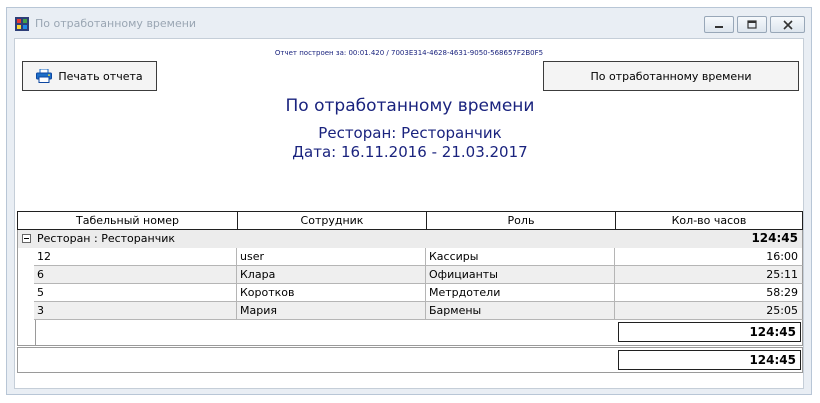  What do you see at coordinates (35, 332) in the screenshot?
I see `footer-indent-line` at bounding box center [35, 332].